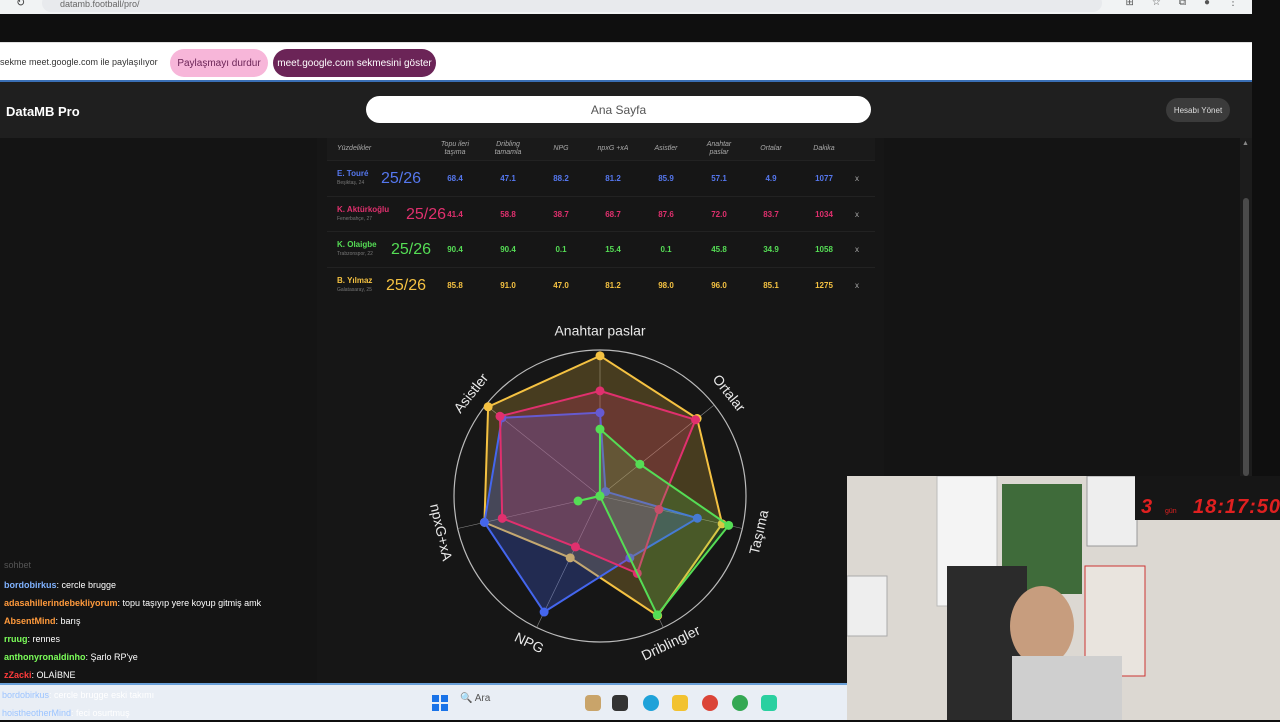 The width and height of the screenshot is (1280, 722). I want to click on column-header: Dakika, so click(824, 149).